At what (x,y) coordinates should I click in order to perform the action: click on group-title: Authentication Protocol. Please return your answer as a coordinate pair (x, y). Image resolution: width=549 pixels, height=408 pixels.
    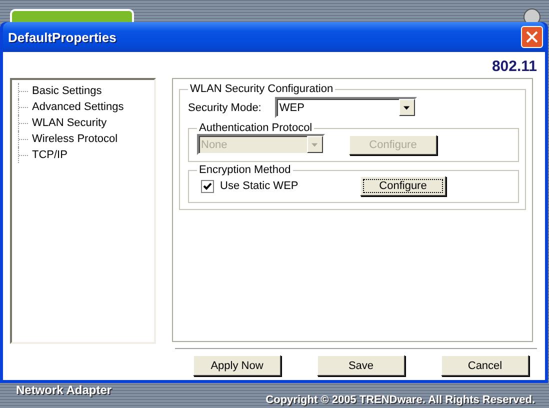
    Looking at the image, I should click on (256, 128).